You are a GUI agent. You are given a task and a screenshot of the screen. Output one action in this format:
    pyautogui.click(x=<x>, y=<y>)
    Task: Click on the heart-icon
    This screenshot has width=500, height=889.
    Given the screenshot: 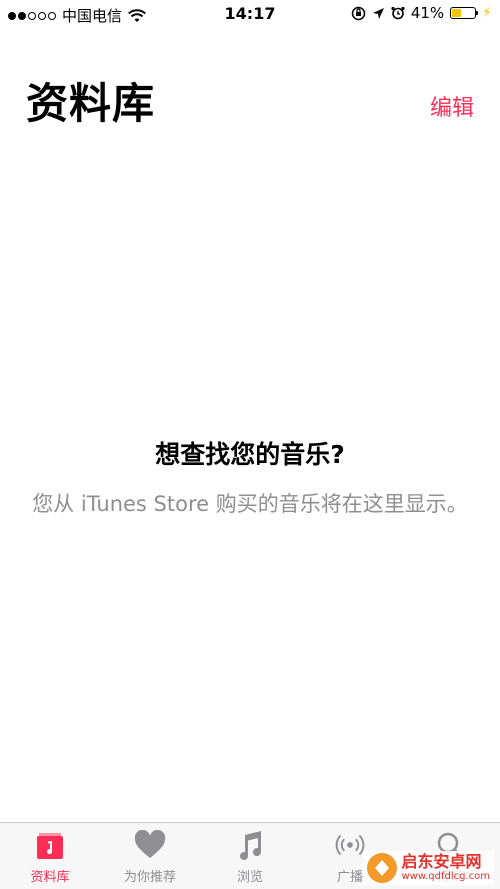 What is the action you would take?
    pyautogui.click(x=150, y=845)
    